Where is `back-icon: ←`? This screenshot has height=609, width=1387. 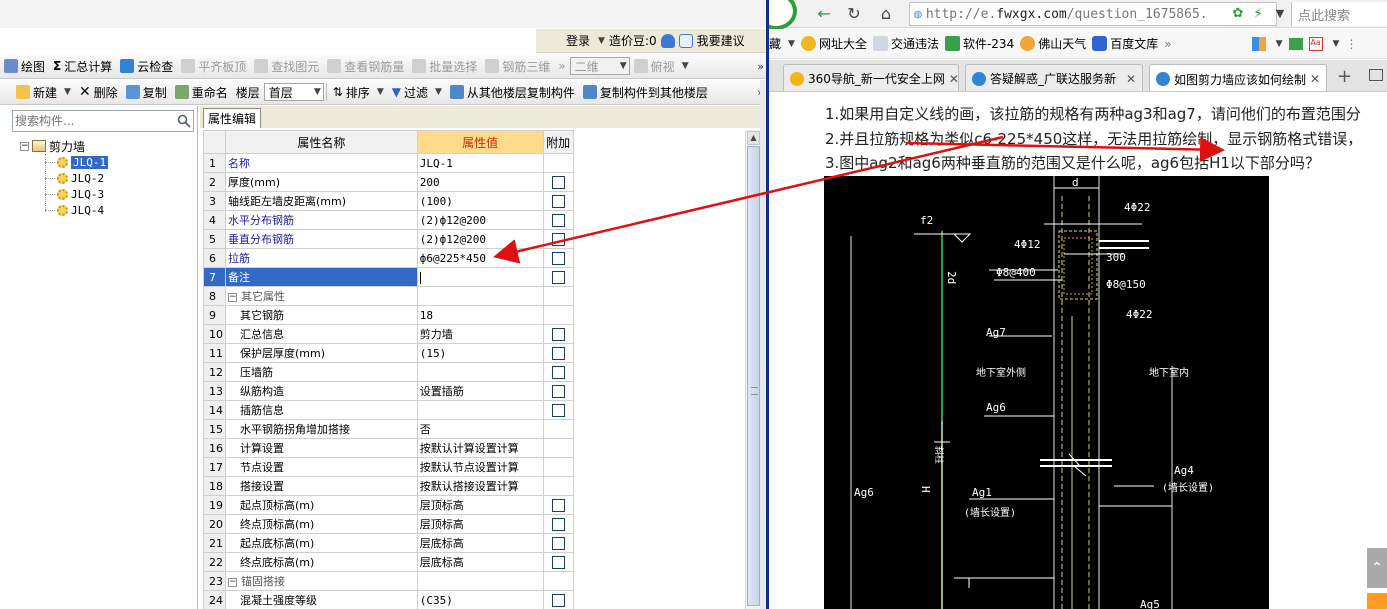 back-icon: ← is located at coordinates (824, 14).